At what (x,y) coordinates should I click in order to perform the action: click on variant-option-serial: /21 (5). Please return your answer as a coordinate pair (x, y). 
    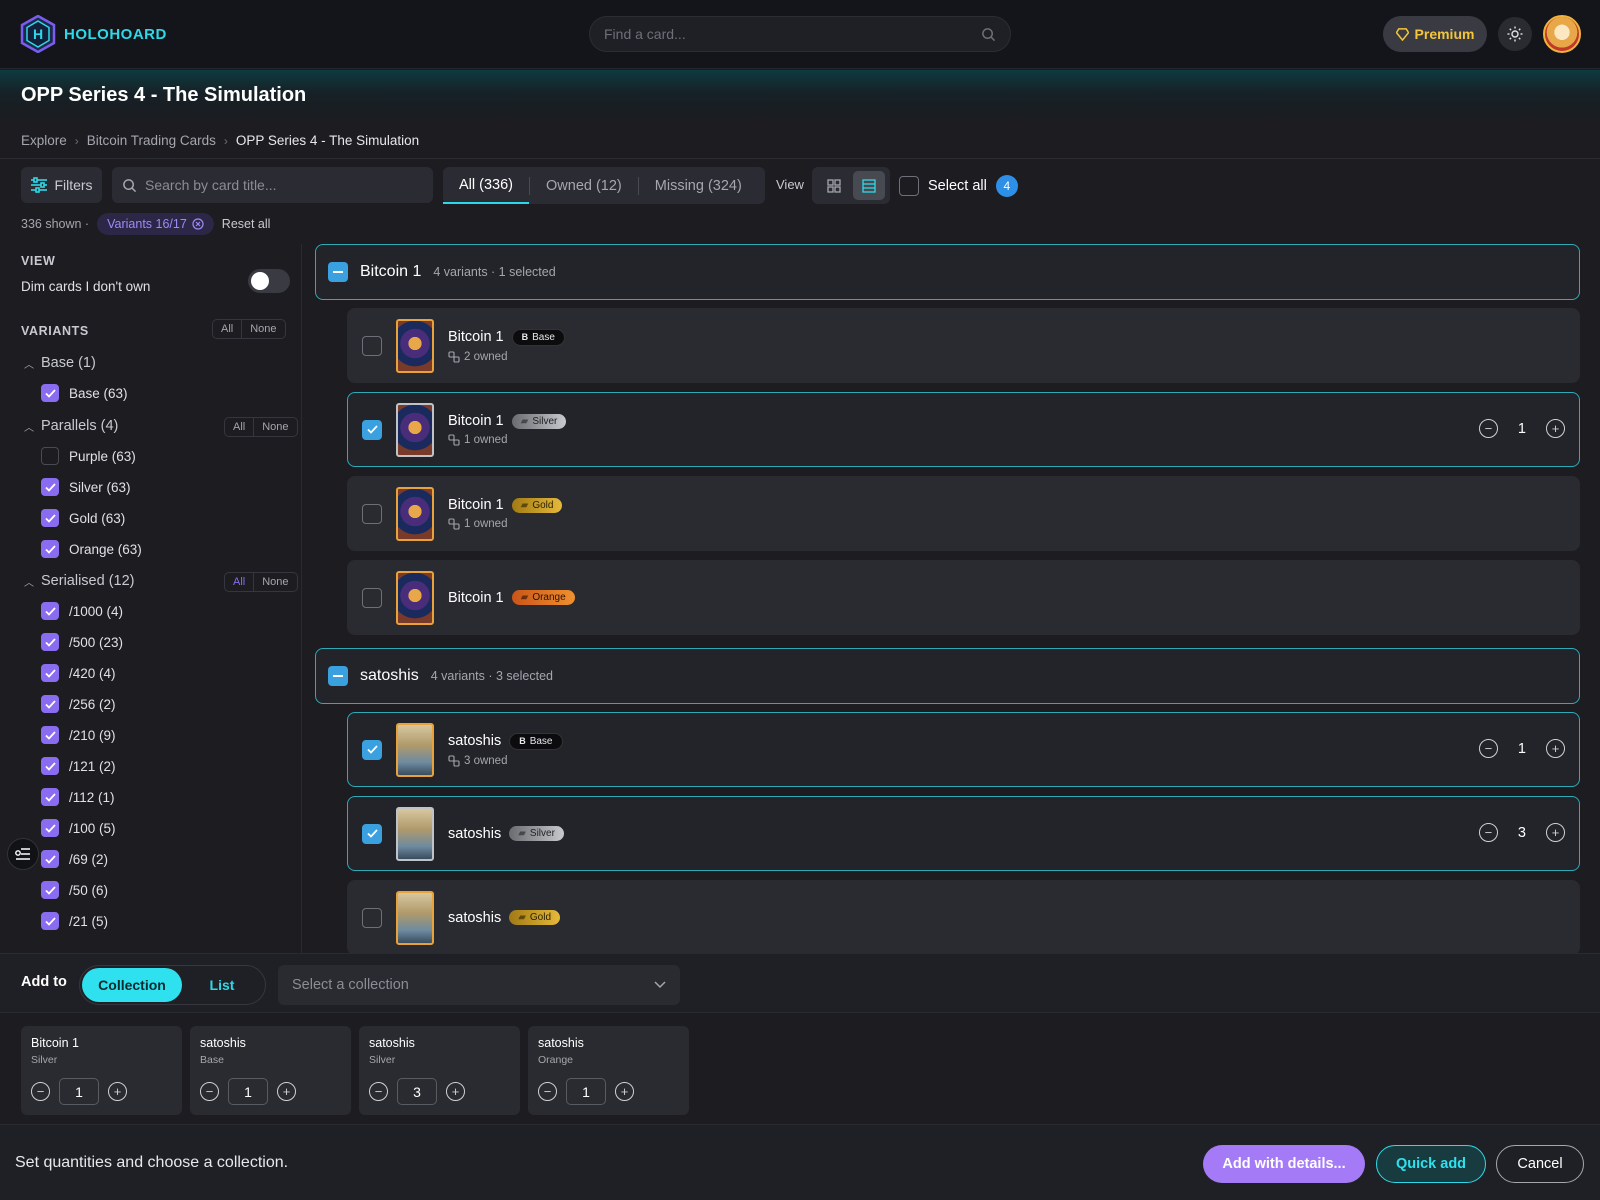
    Looking at the image, I should click on (74, 921).